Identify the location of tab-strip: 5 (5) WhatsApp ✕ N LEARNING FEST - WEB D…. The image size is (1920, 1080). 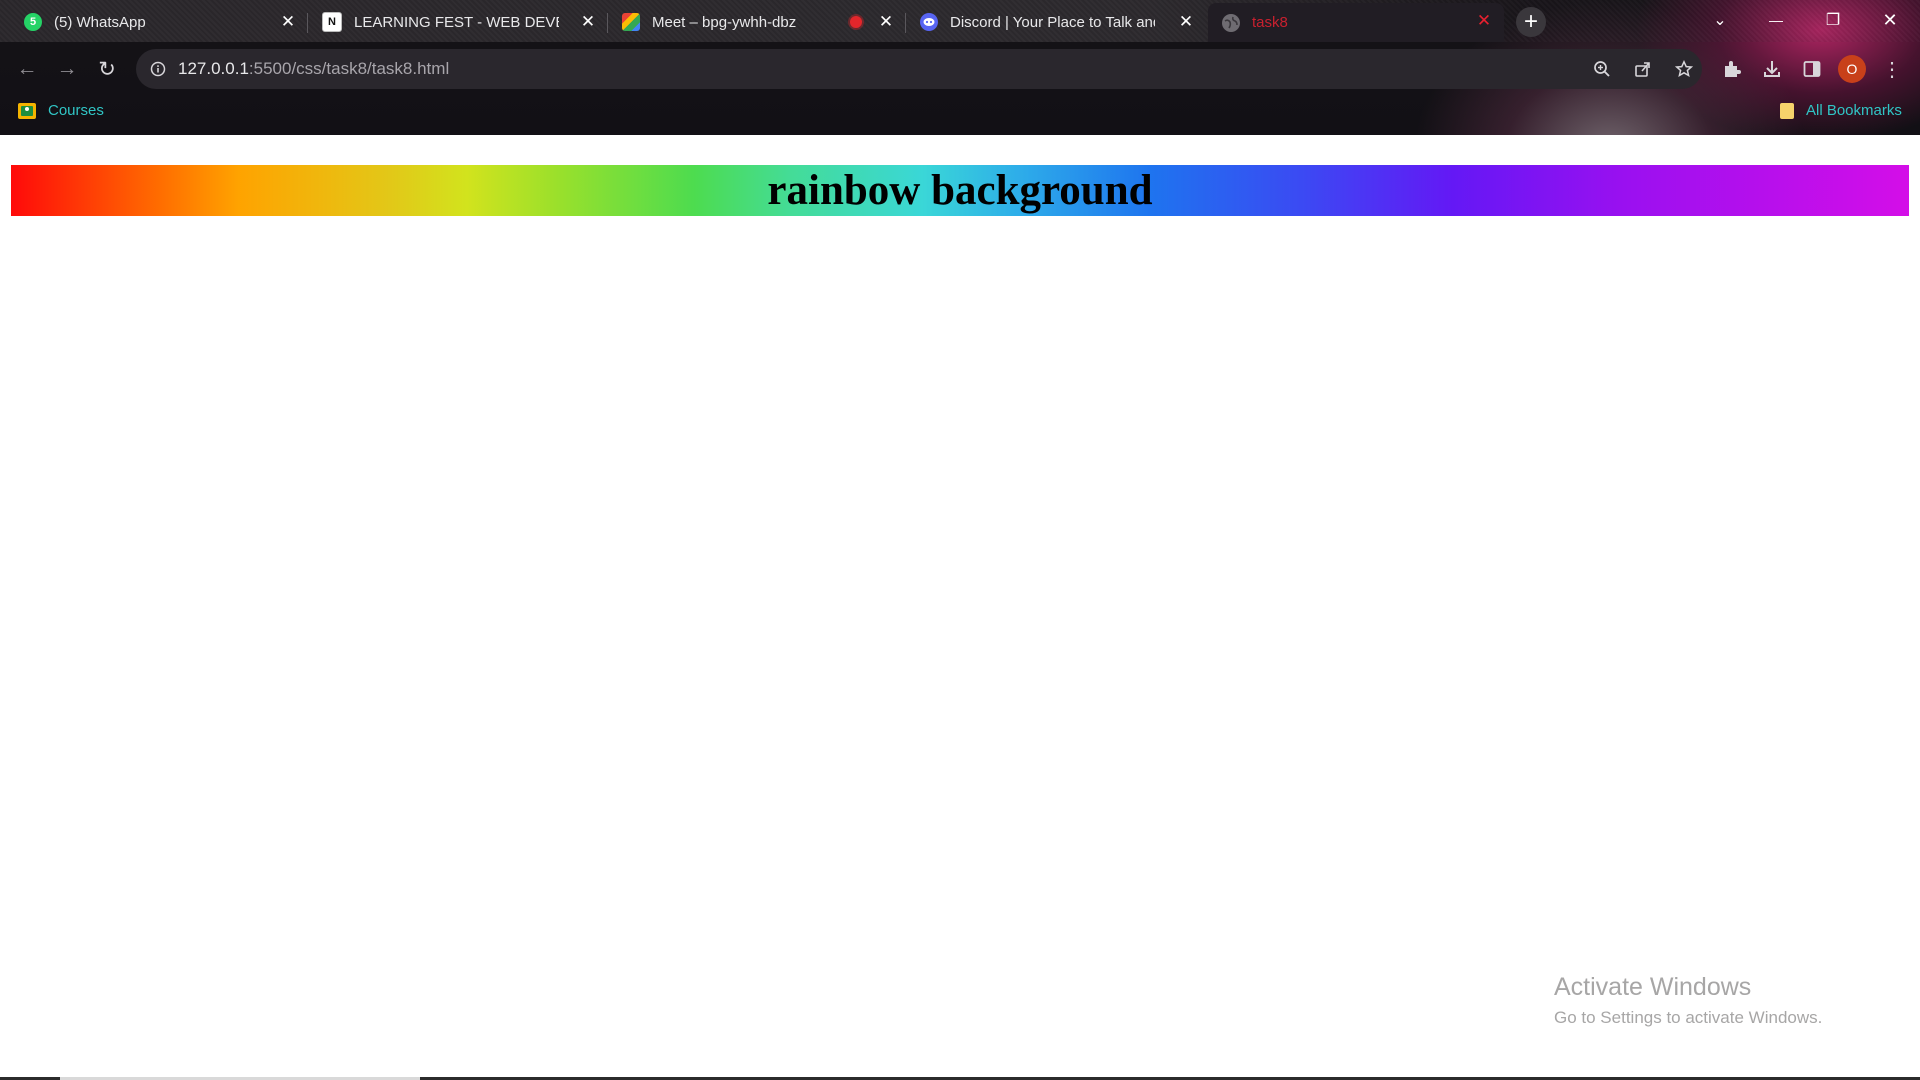
(960, 21).